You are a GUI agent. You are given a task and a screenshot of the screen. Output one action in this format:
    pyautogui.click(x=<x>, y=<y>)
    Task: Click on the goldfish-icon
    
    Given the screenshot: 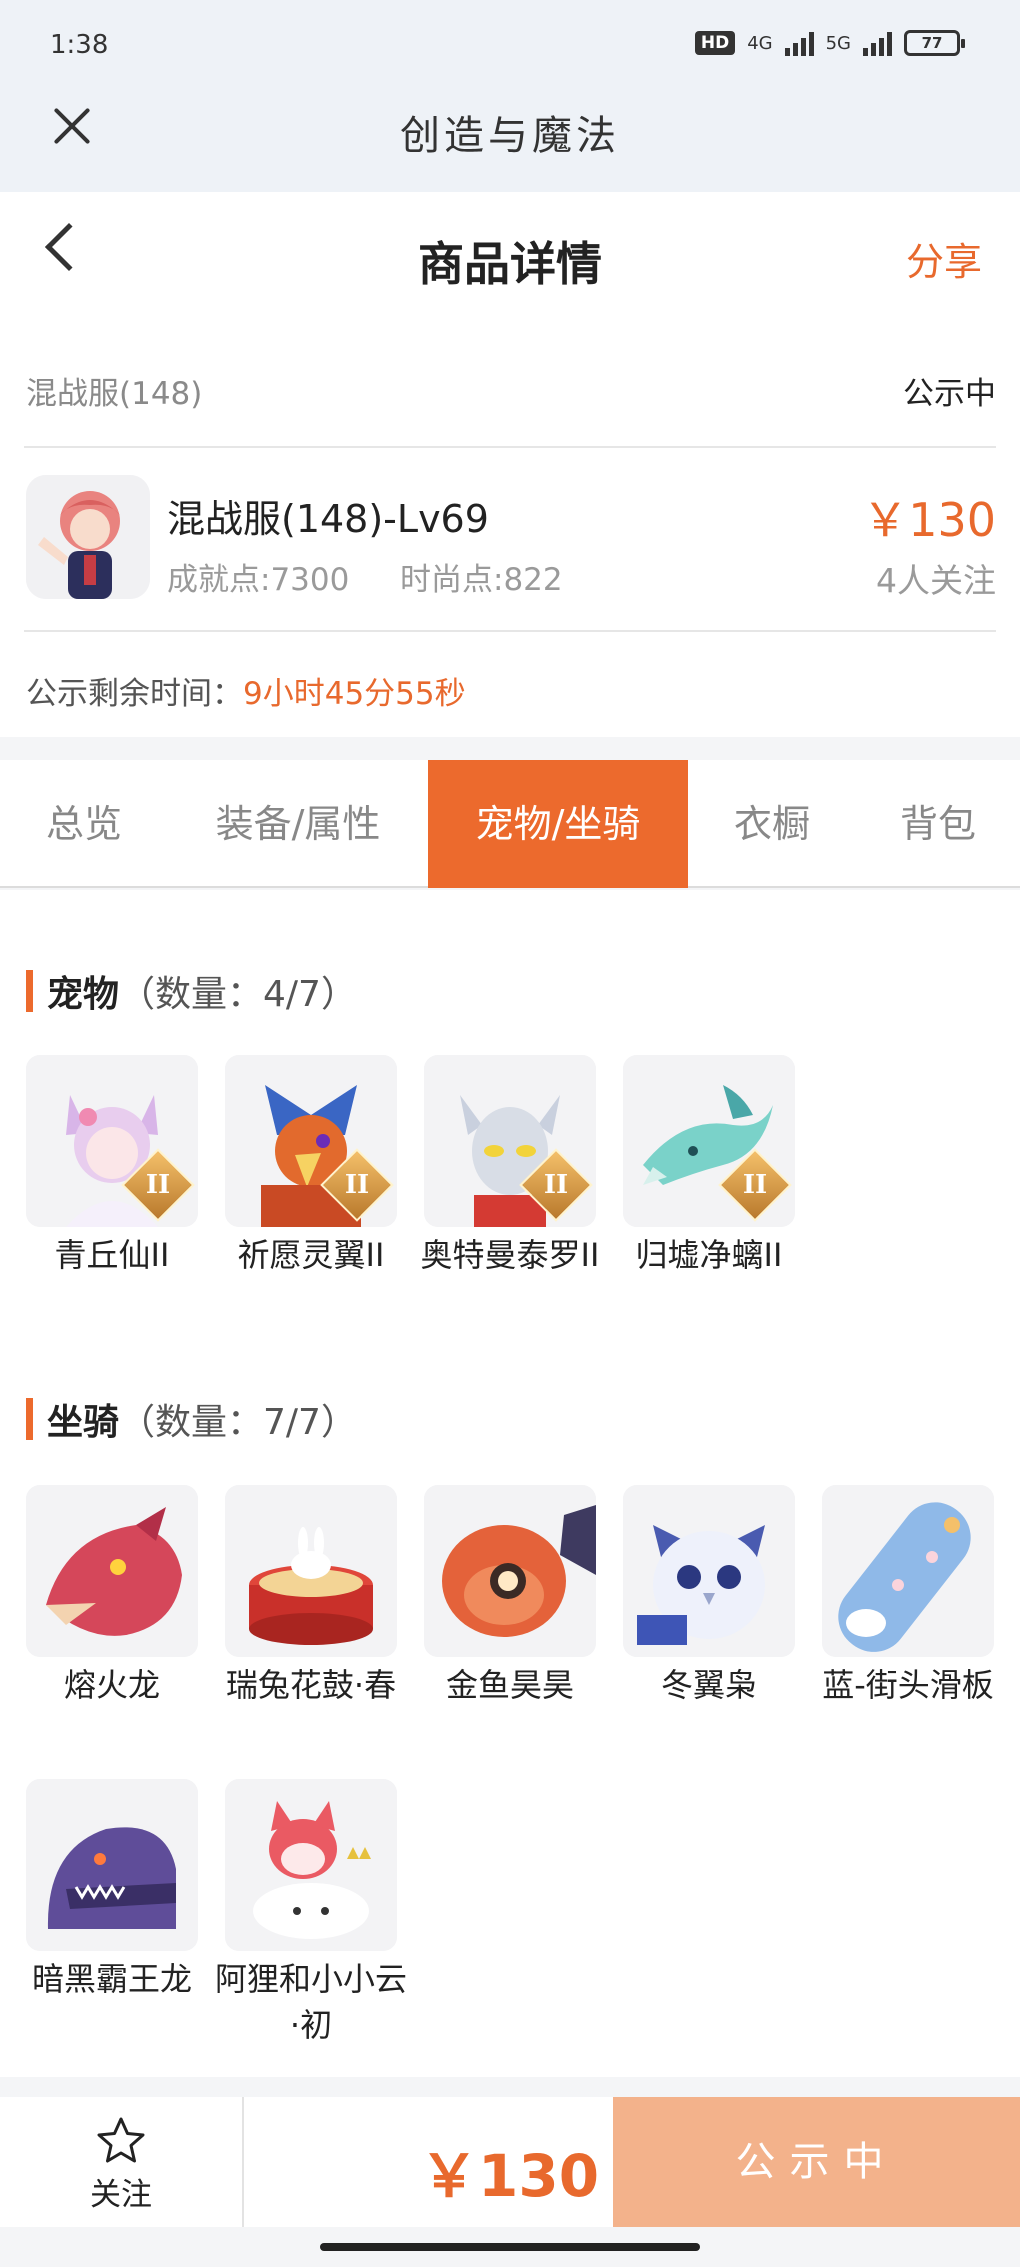 What is the action you would take?
    pyautogui.click(x=510, y=1571)
    